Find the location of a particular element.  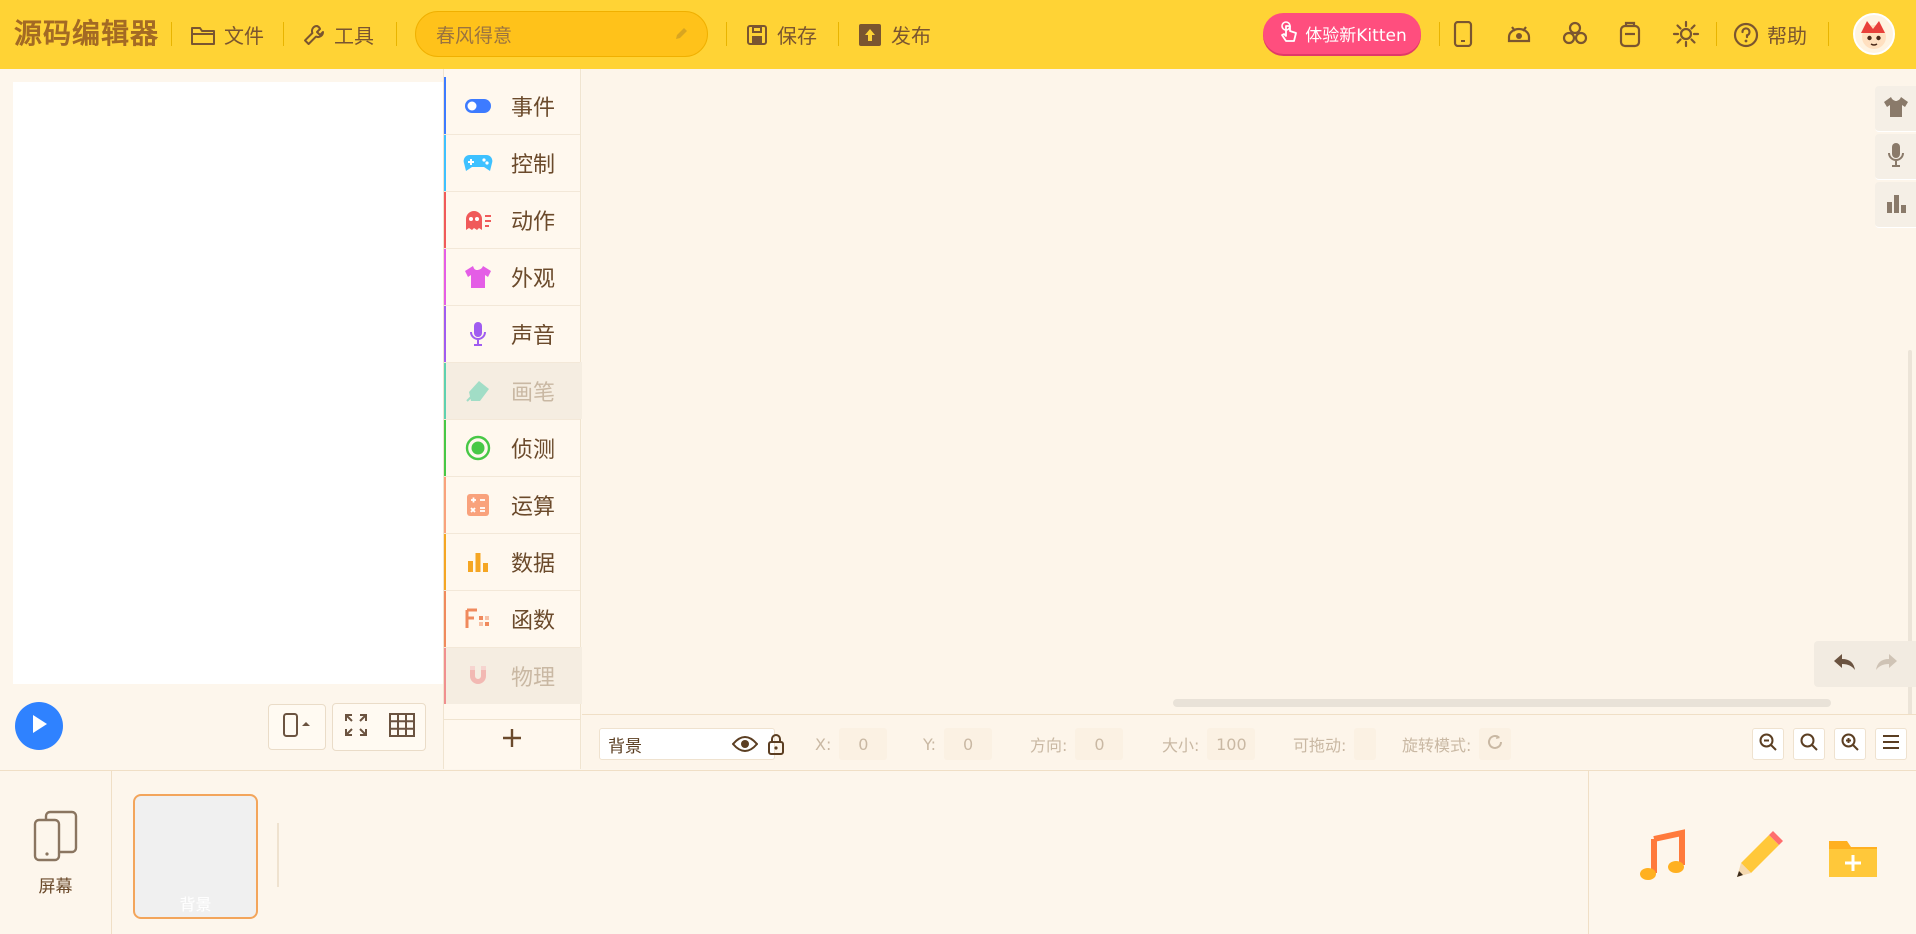

x-input: 0 is located at coordinates (863, 744).